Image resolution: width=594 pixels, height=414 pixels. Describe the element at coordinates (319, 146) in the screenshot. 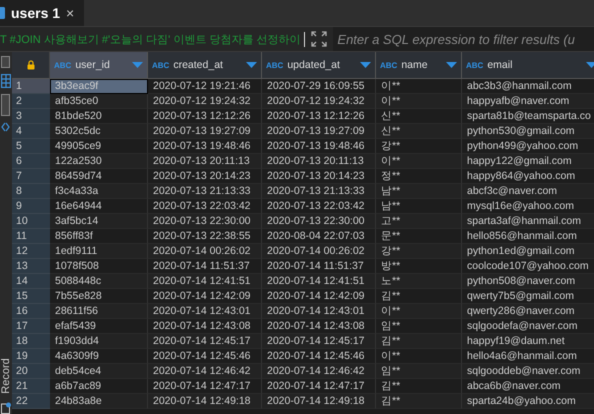

I see `table-cell: 2020-07-13 19:48:46` at that location.